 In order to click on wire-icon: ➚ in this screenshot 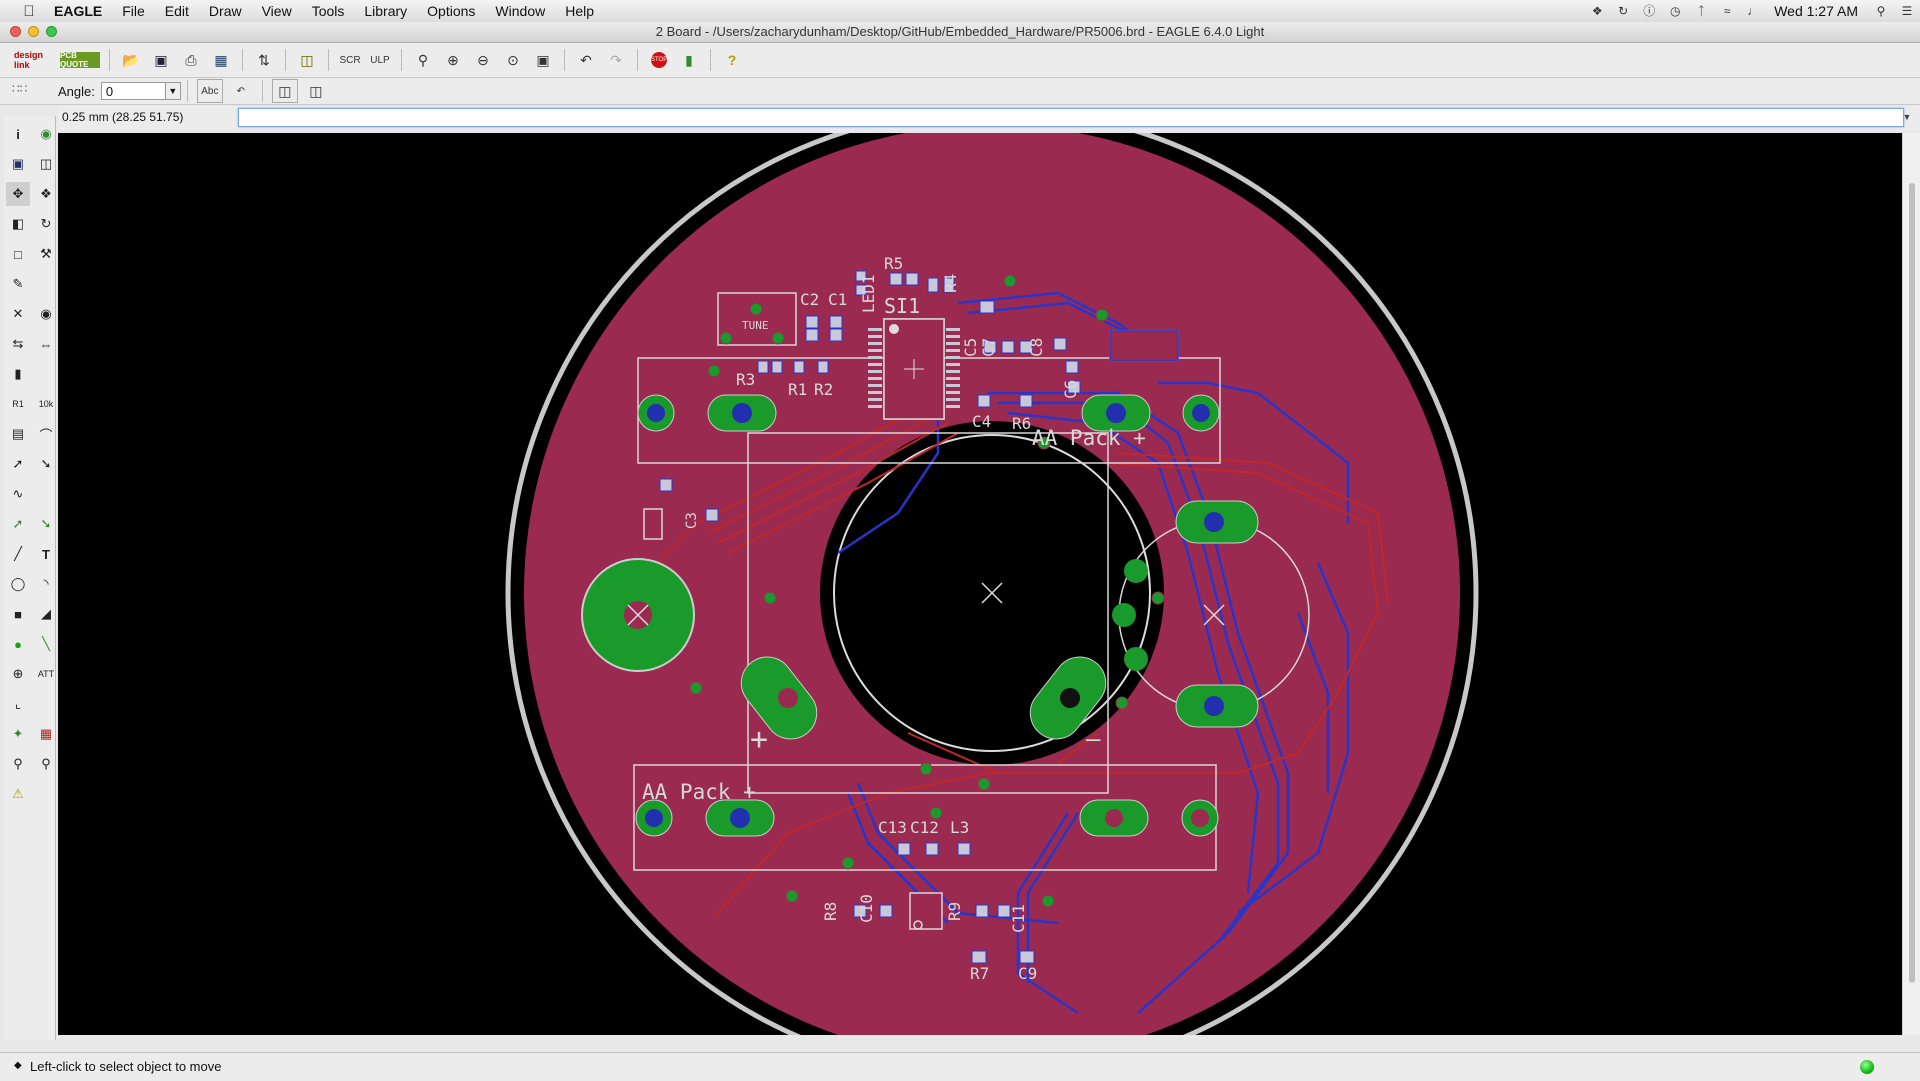, I will do `click(18, 524)`.